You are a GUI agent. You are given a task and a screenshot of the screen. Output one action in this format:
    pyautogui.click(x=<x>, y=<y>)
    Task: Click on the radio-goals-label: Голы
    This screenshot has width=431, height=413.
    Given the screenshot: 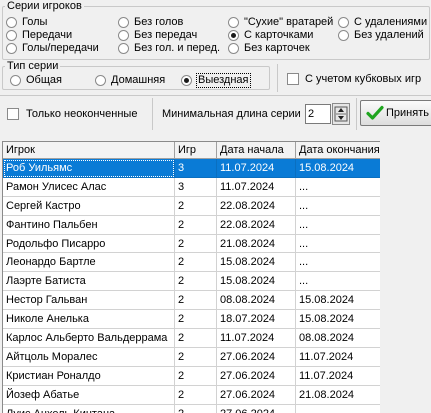 What is the action you would take?
    pyautogui.click(x=35, y=22)
    